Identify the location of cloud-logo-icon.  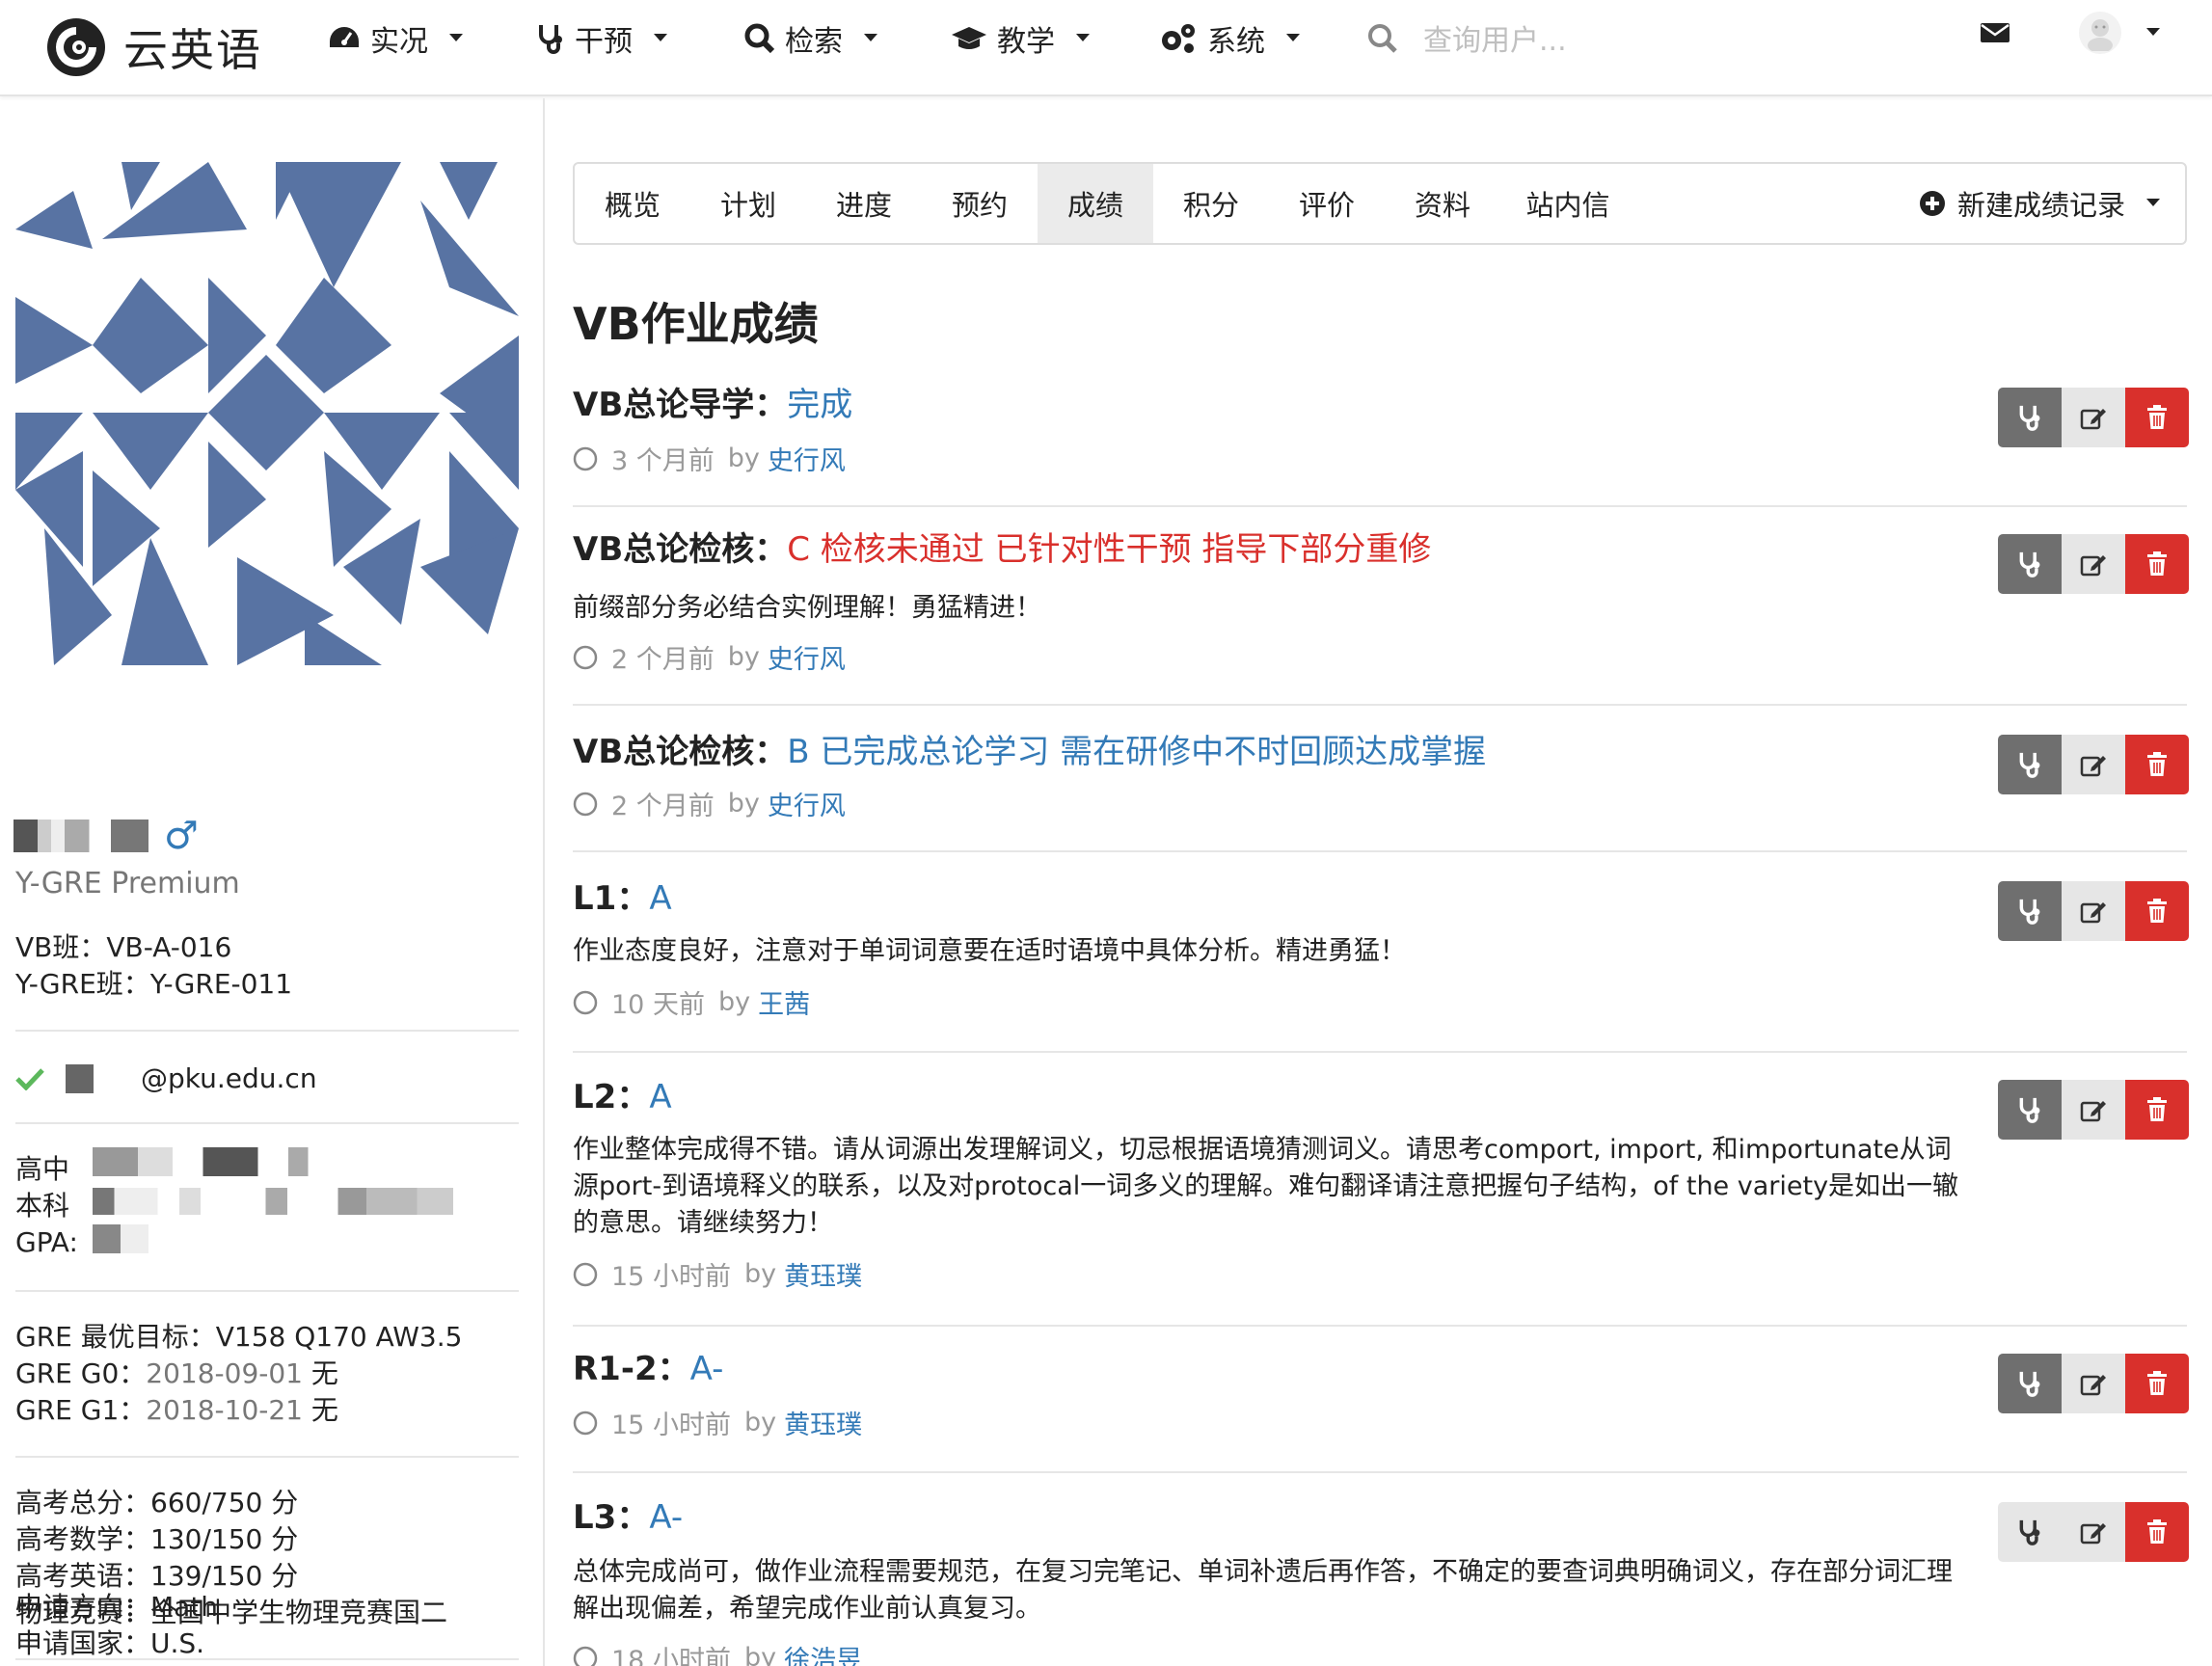
(76, 47).